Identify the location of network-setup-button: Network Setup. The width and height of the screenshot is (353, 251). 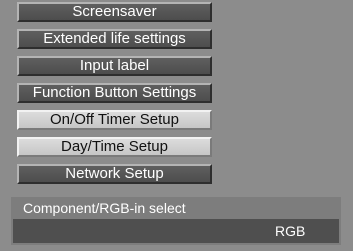
(114, 174).